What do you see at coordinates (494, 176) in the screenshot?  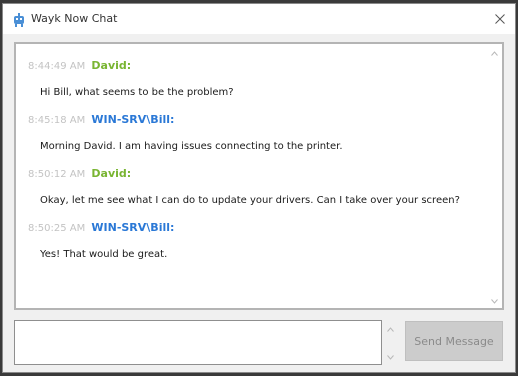 I see `transcript-scrollbar` at bounding box center [494, 176].